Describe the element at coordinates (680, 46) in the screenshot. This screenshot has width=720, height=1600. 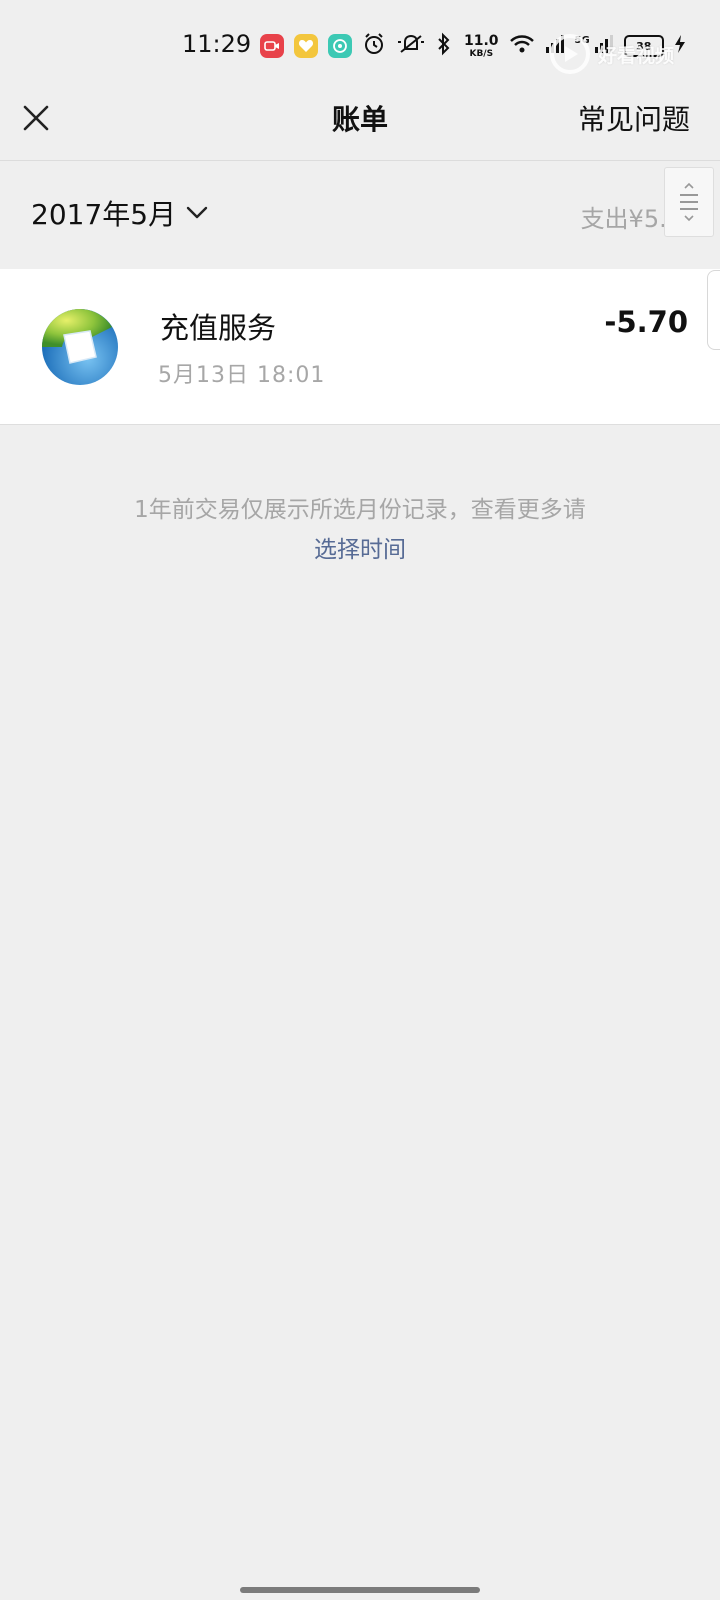
I see `charging-icon` at that location.